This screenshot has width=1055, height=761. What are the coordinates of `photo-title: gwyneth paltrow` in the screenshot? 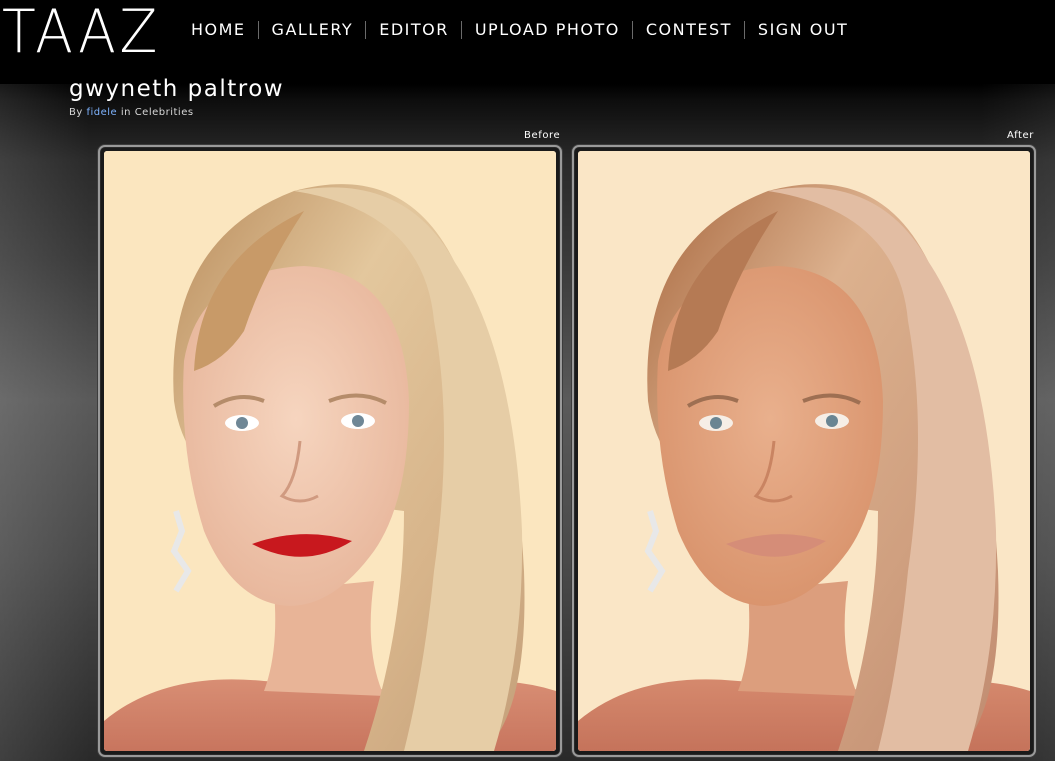 It's located at (177, 89).